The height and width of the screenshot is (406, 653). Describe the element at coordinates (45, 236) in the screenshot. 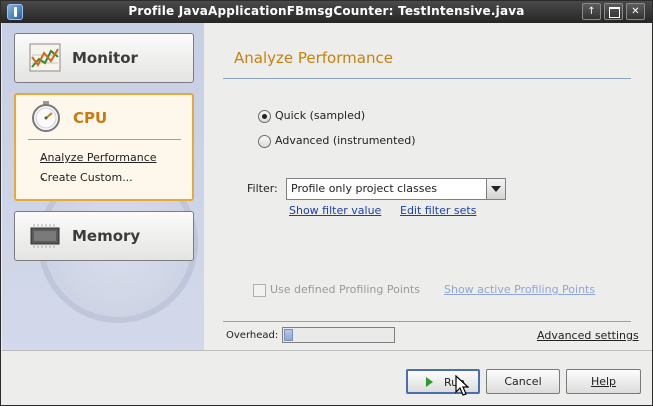

I see `memory-chip-icon` at that location.